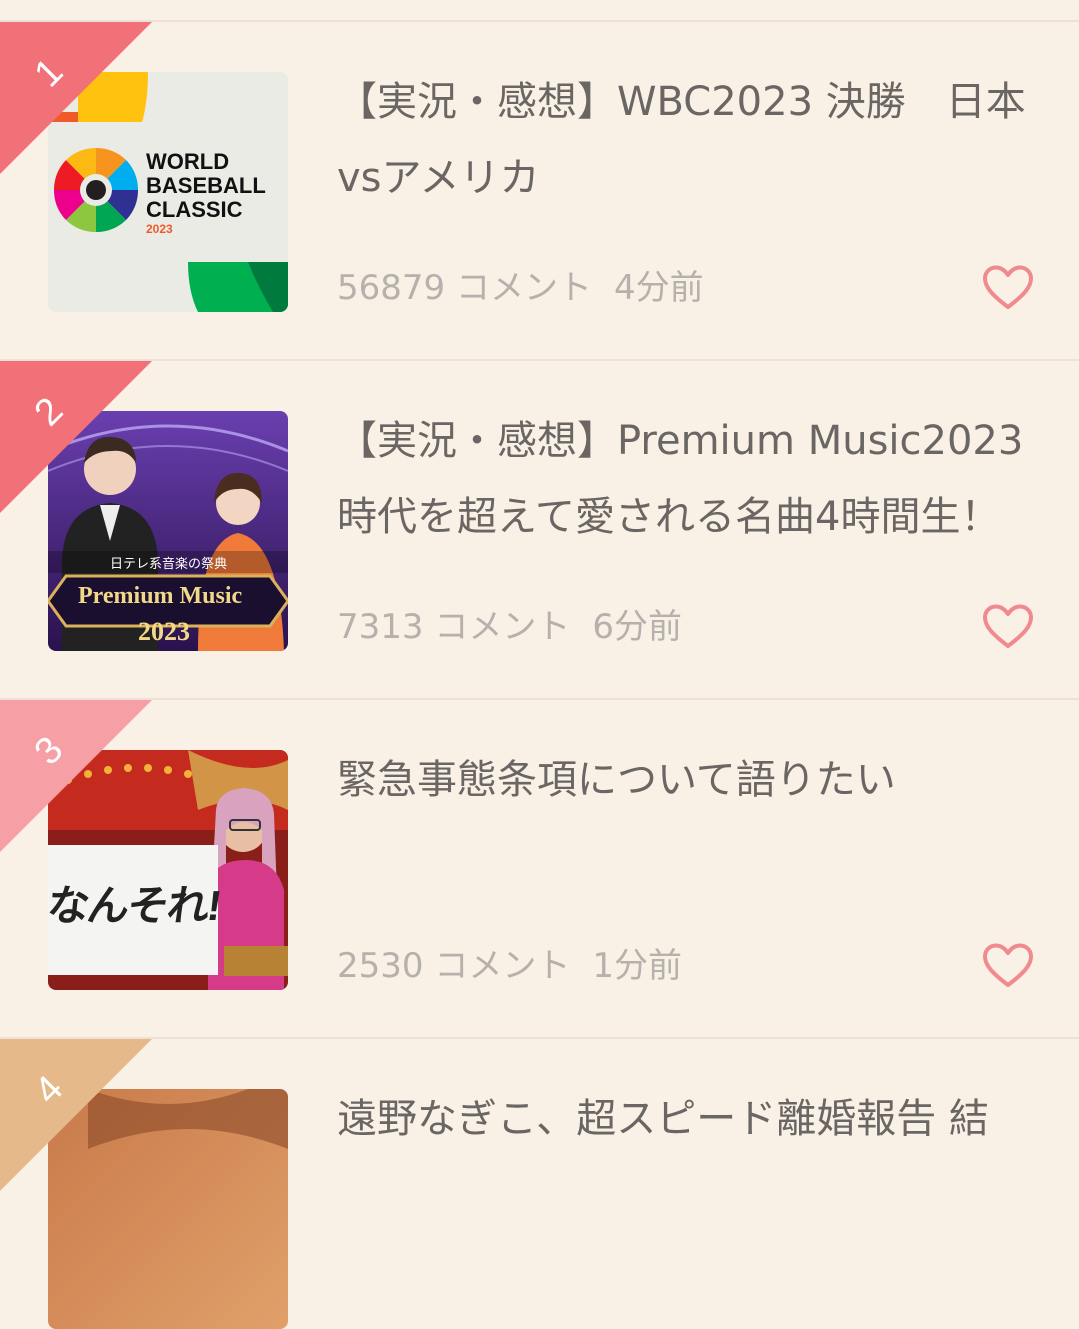  Describe the element at coordinates (159, 229) in the screenshot. I see `wbc-logo-year: 2023` at that location.